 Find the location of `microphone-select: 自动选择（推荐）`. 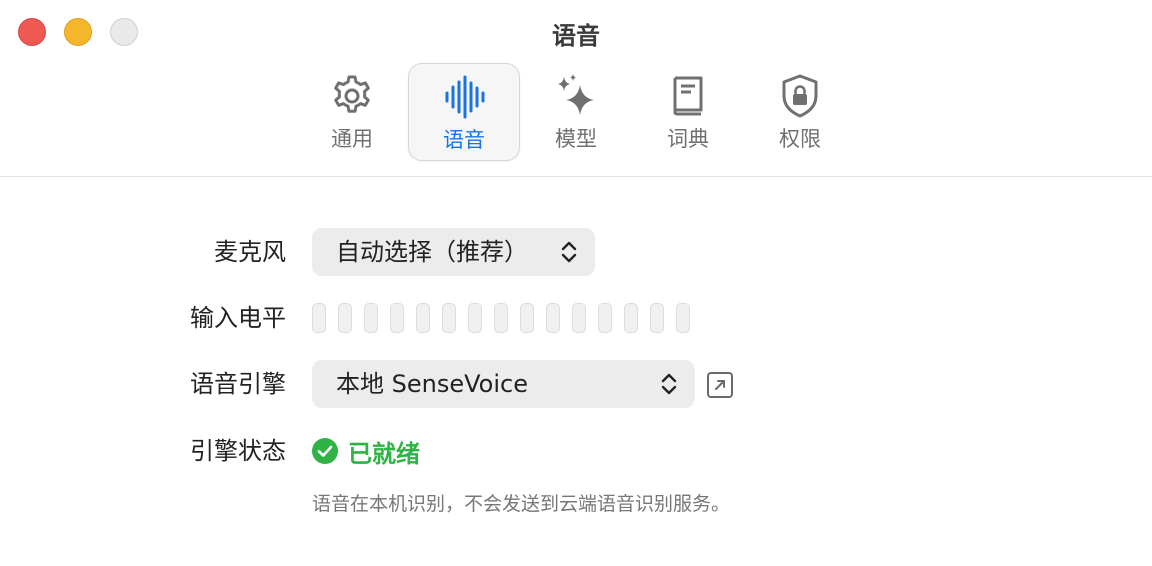

microphone-select: 自动选择（推荐） is located at coordinates (453, 252).